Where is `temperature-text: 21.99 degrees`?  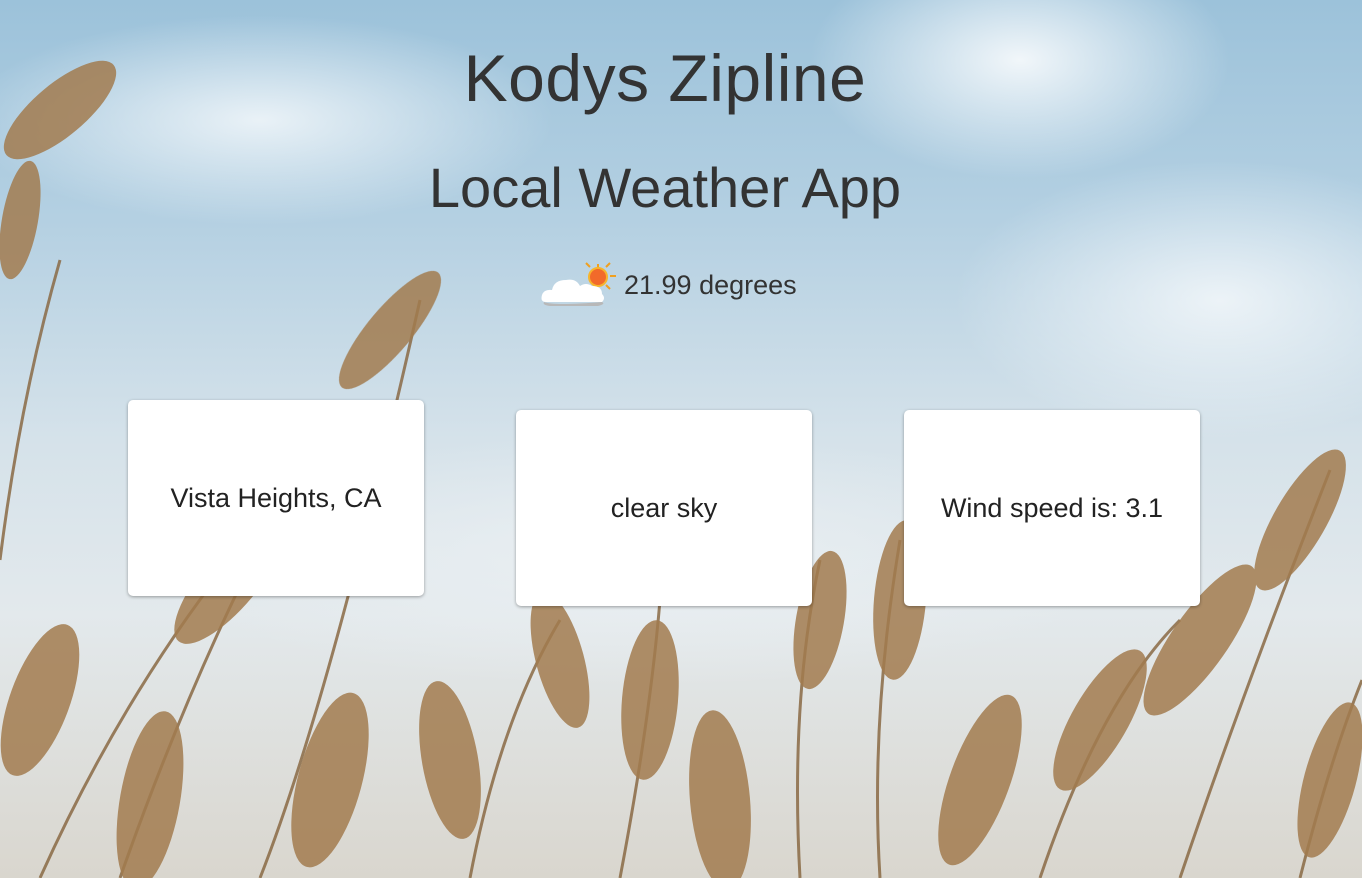
temperature-text: 21.99 degrees is located at coordinates (710, 284).